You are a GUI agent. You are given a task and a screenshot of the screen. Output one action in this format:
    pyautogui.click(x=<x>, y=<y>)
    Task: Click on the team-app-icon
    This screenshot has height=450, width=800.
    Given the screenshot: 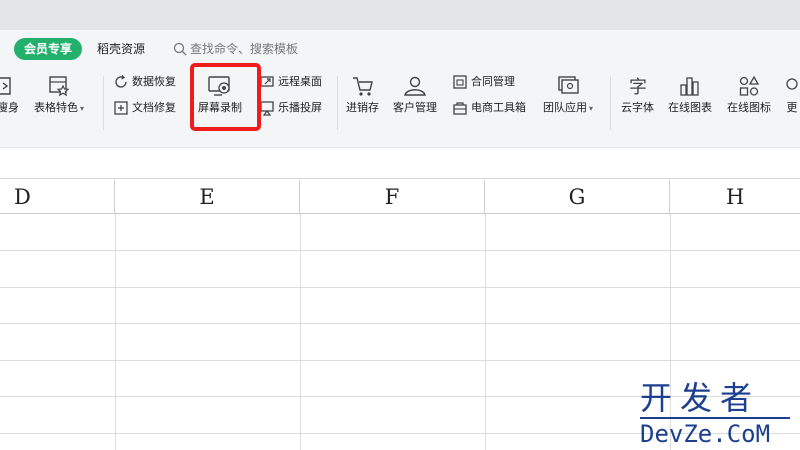 What is the action you would take?
    pyautogui.click(x=568, y=85)
    